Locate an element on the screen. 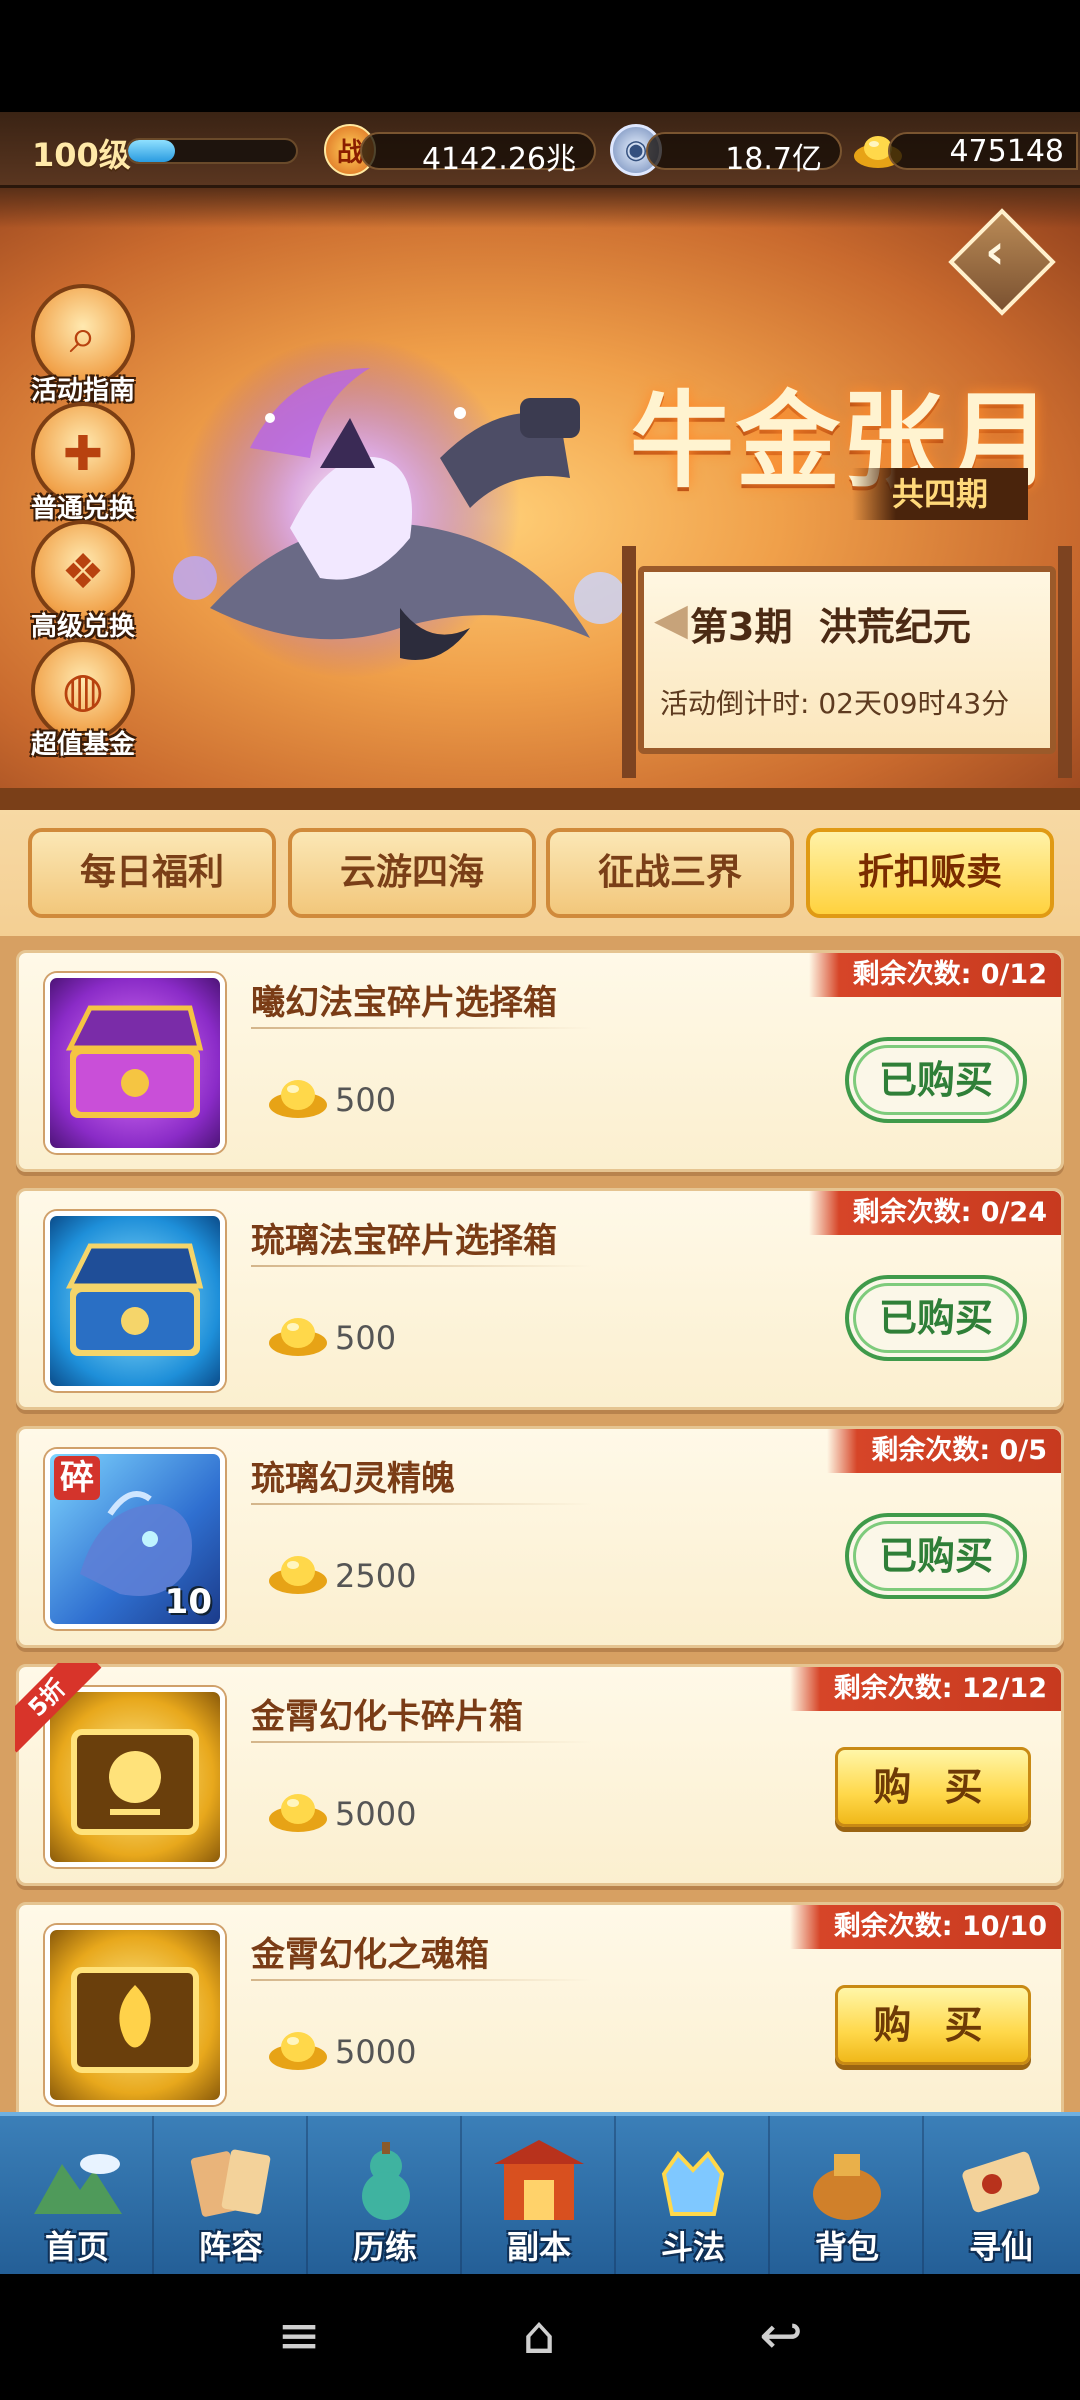 Image resolution: width=1080 pixels, height=2400 pixels. list-item: 金霄幻化之魂箱 5000 剩余次数: 10/10 购 买 is located at coordinates (540, 2007).